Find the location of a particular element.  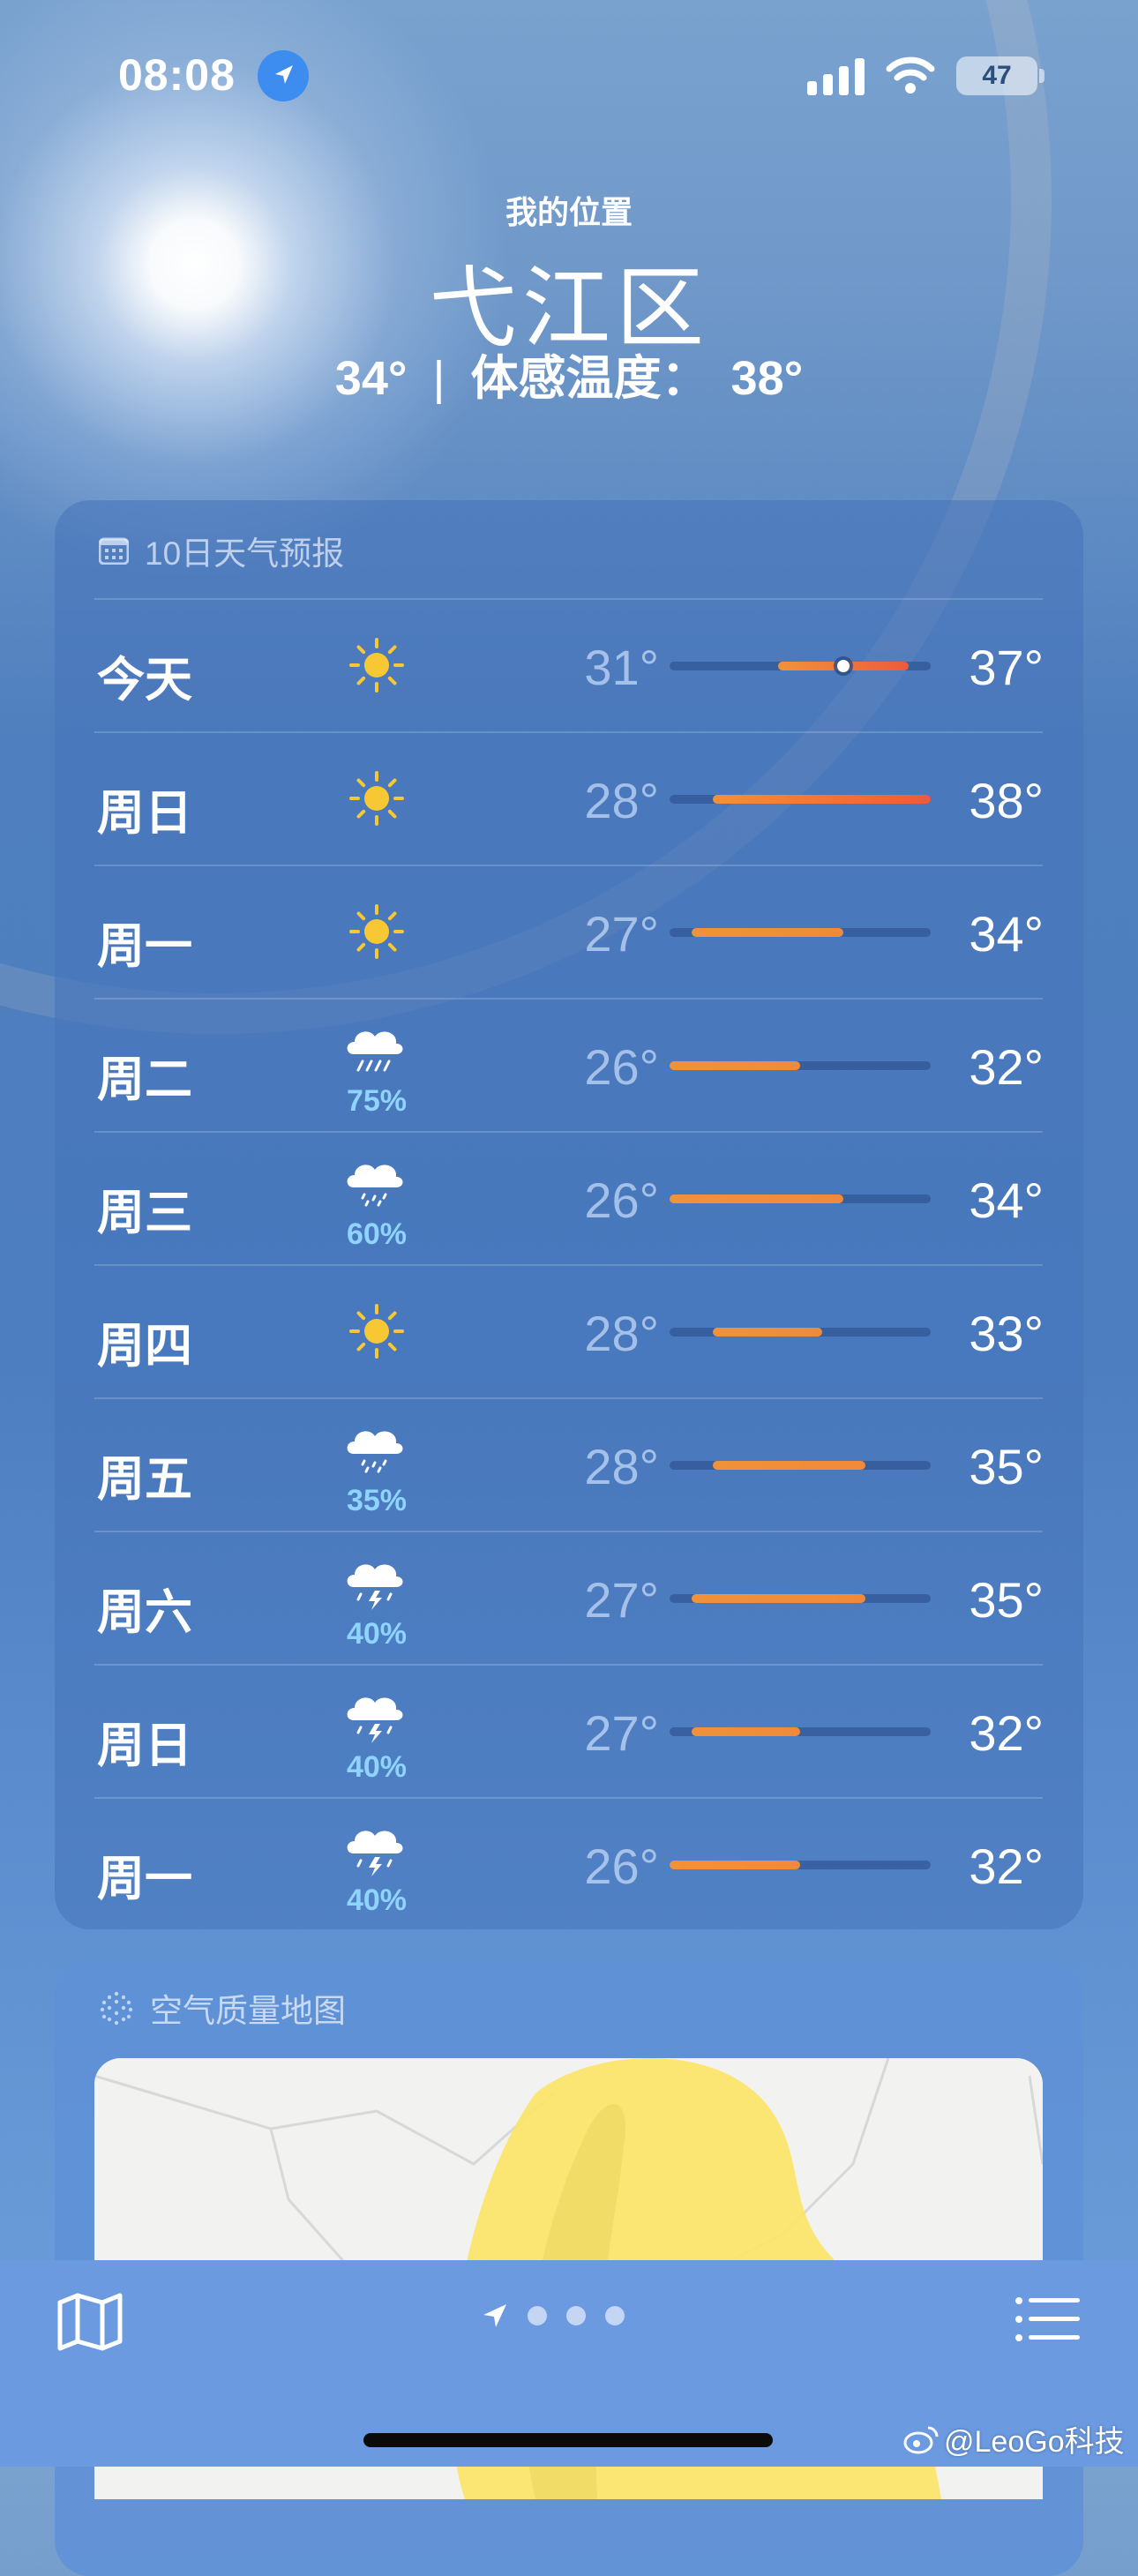

low-temperature: 31° is located at coordinates (621, 668).